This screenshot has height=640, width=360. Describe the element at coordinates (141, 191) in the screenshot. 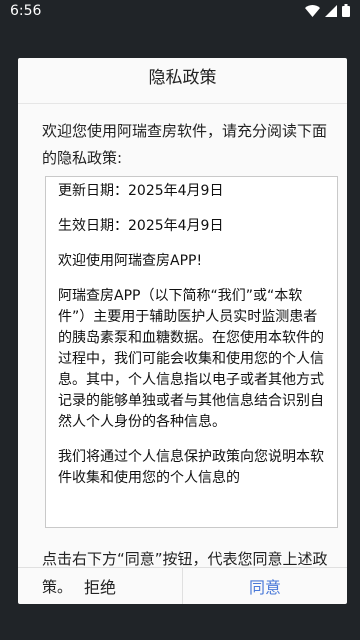

I see `policy-update-date: 更新日期：2025年4月9日` at that location.